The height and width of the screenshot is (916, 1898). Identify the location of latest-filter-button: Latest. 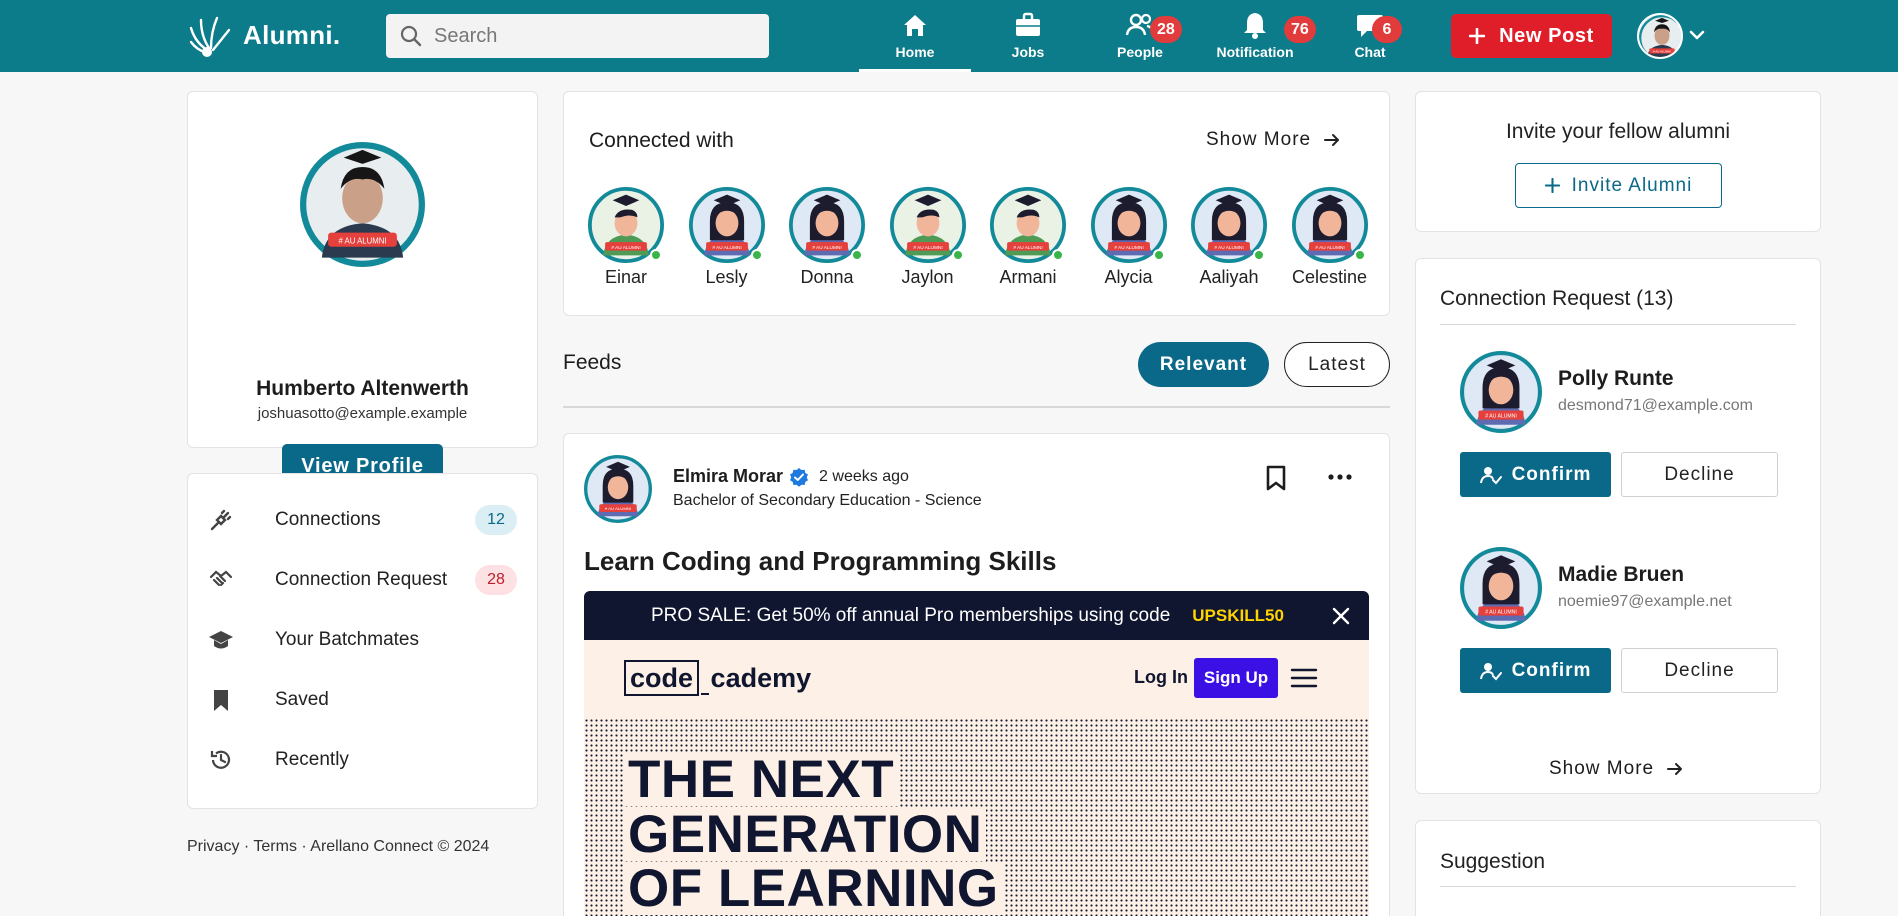
(1337, 364).